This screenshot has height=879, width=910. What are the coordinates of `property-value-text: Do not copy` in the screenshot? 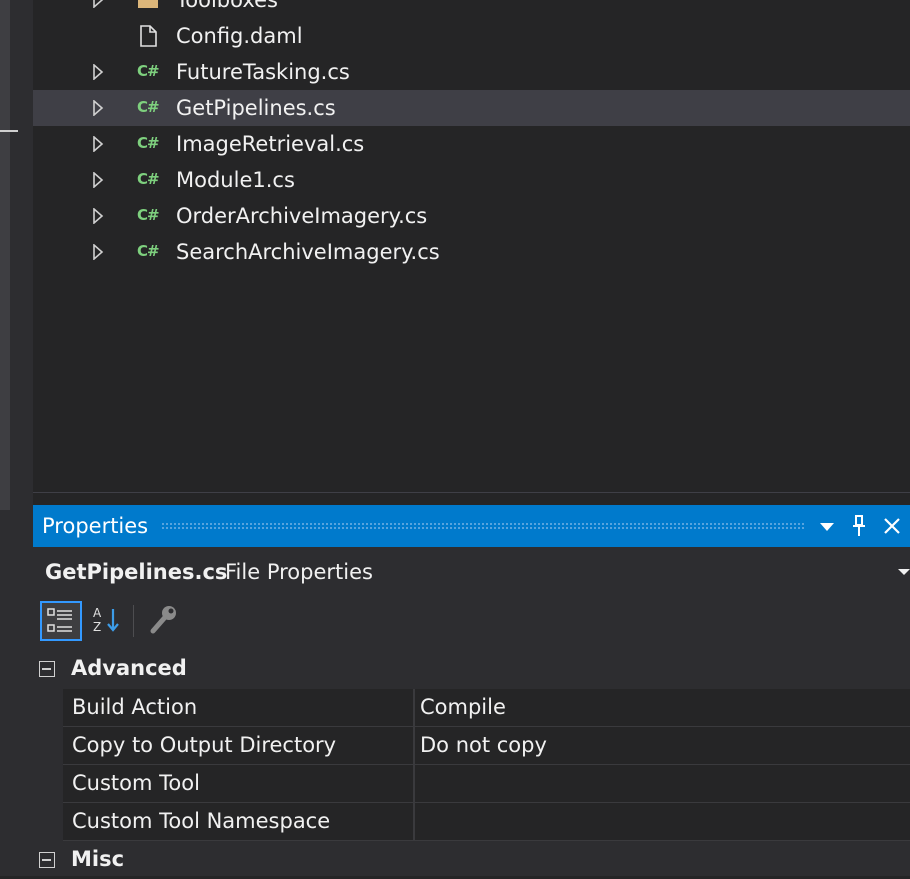 It's located at (483, 745).